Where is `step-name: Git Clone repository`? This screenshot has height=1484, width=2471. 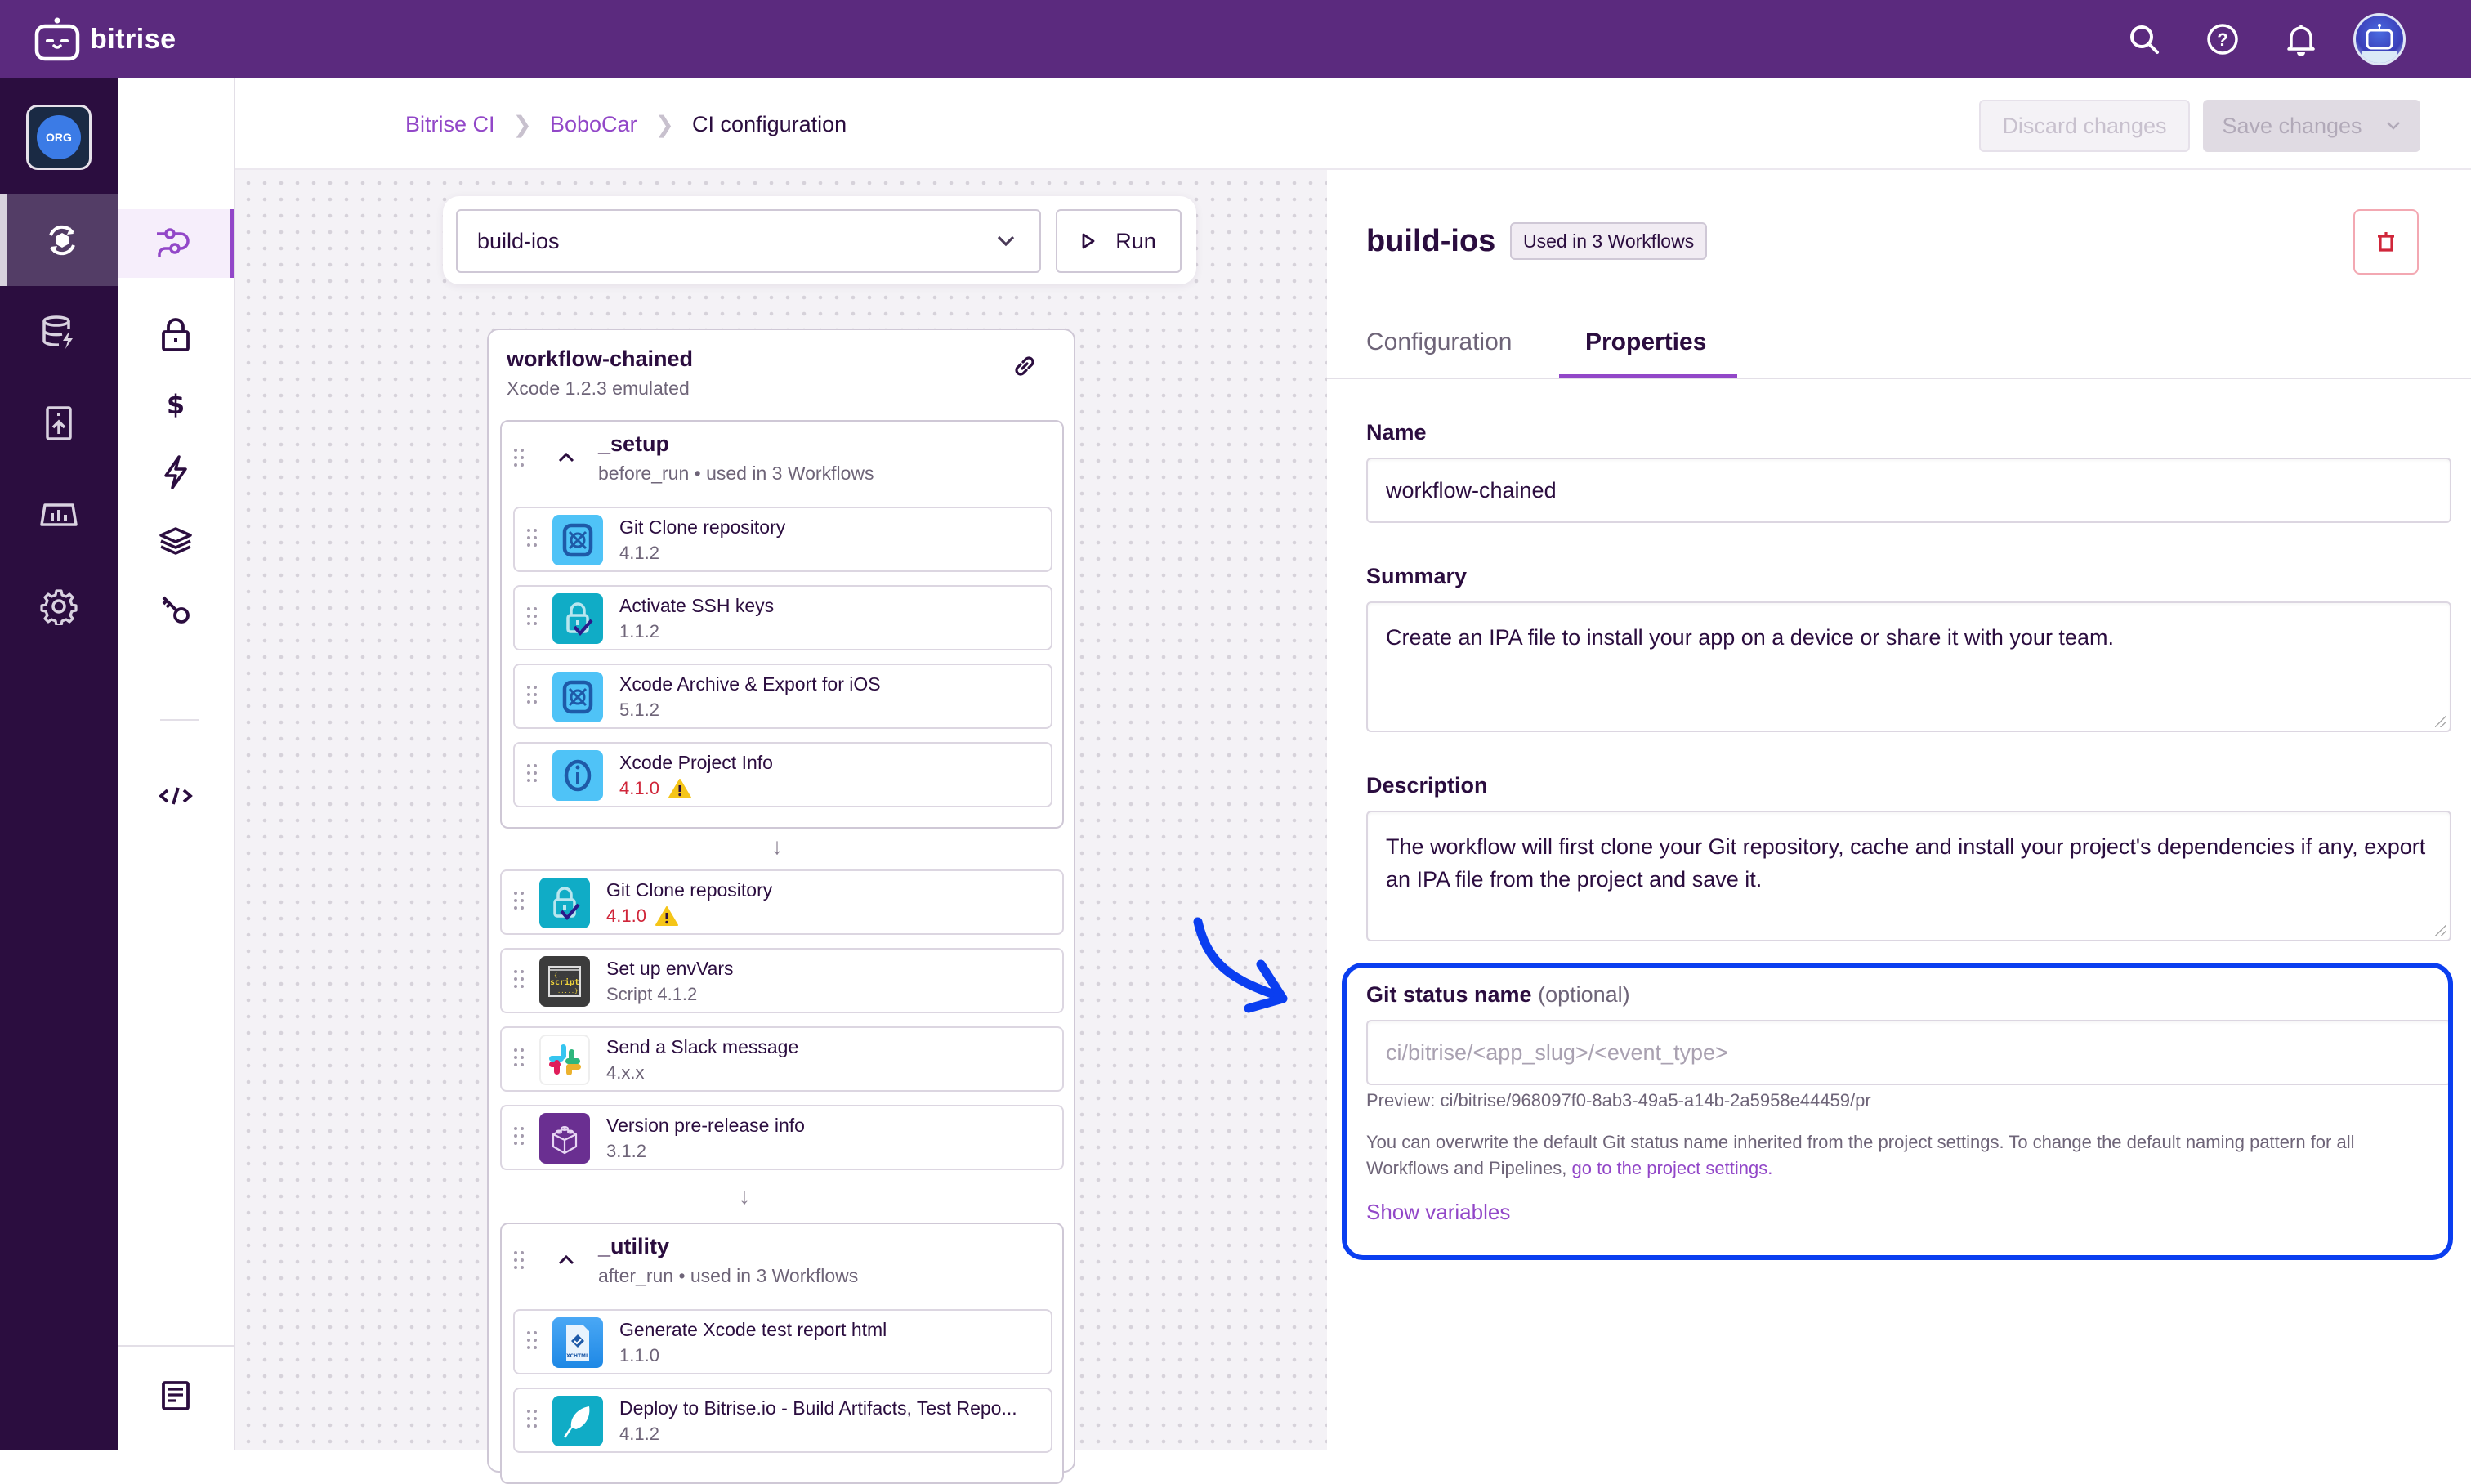
step-name: Git Clone repository is located at coordinates (689, 890).